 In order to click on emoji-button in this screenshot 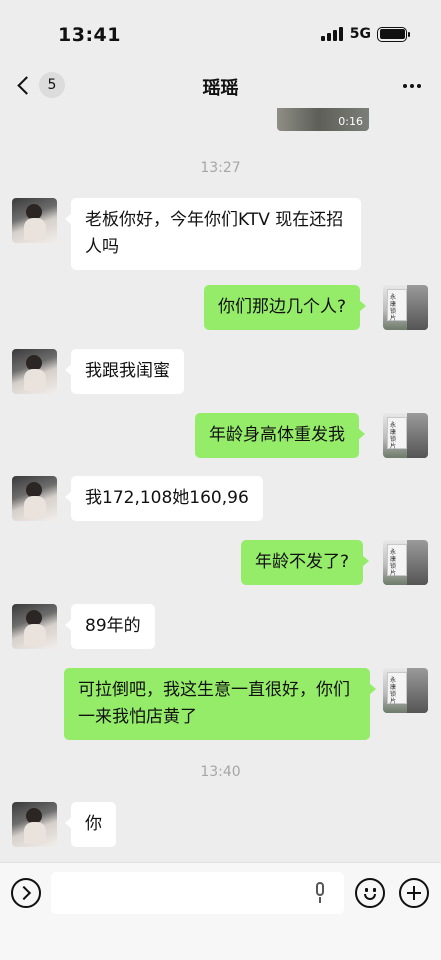, I will do `click(370, 893)`.